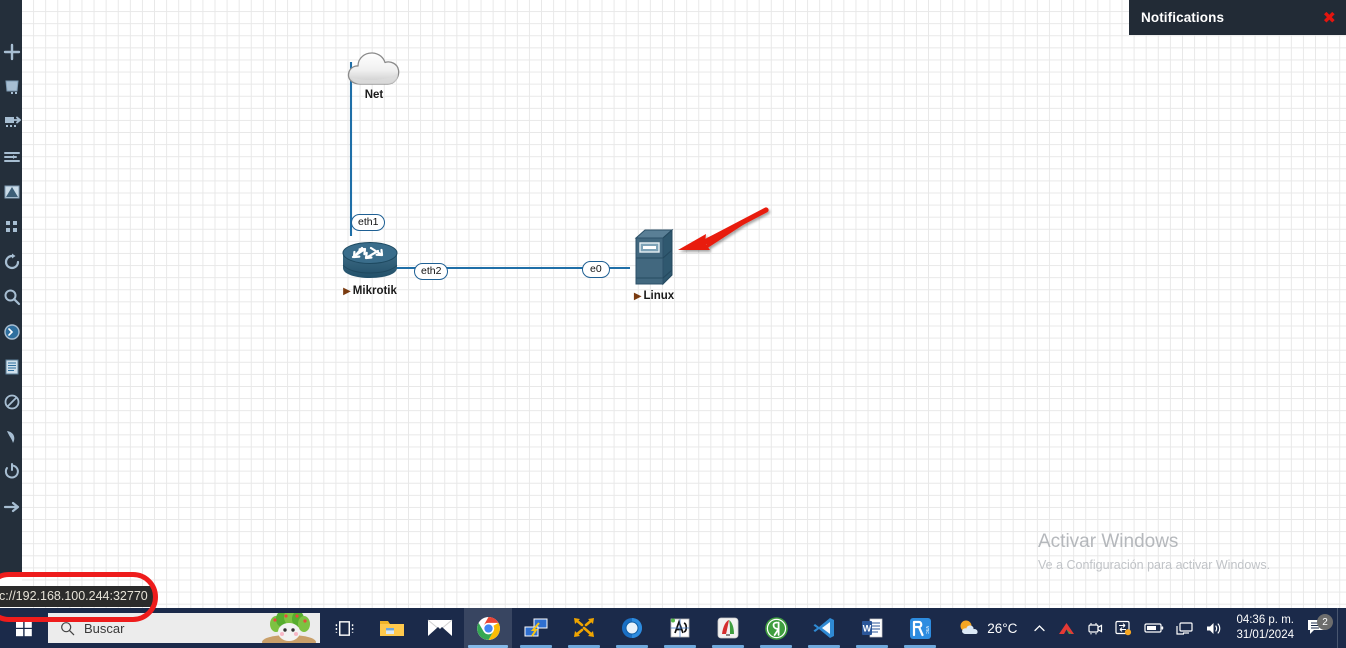  I want to click on volume-icon, so click(1213, 628).